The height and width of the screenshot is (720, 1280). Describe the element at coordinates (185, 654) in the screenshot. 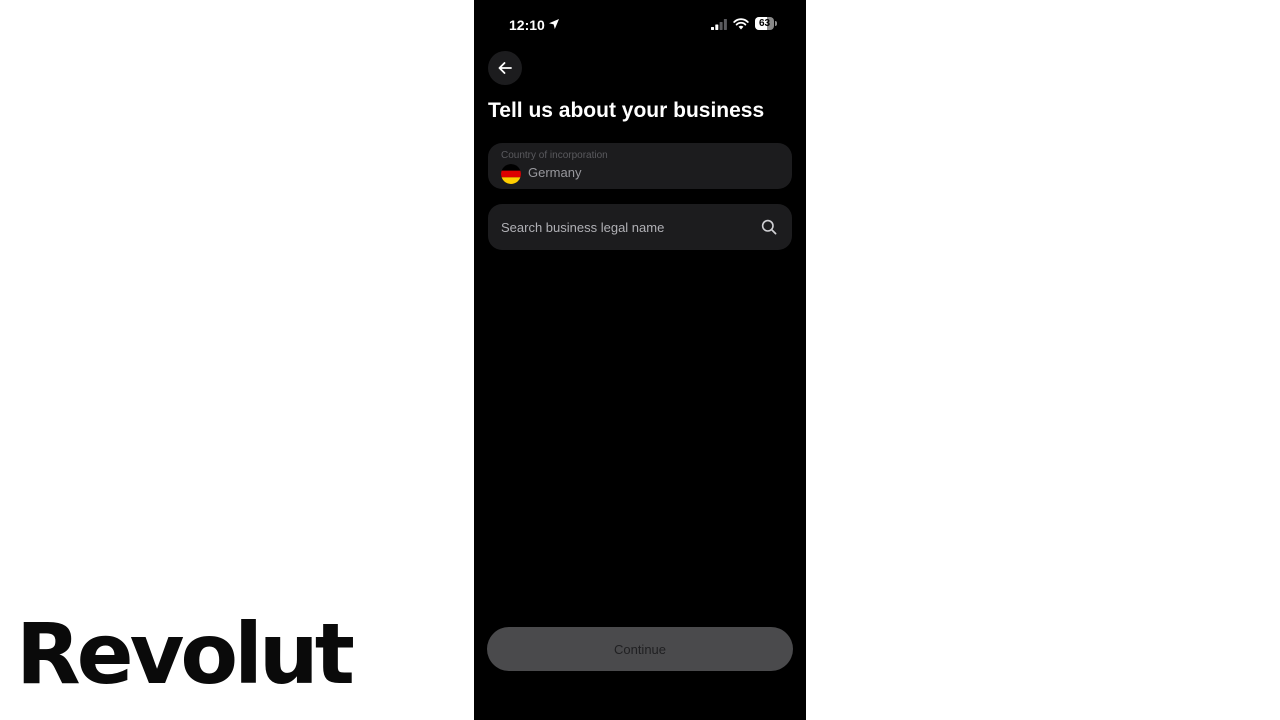

I see `revolut-logo: Revolut` at that location.